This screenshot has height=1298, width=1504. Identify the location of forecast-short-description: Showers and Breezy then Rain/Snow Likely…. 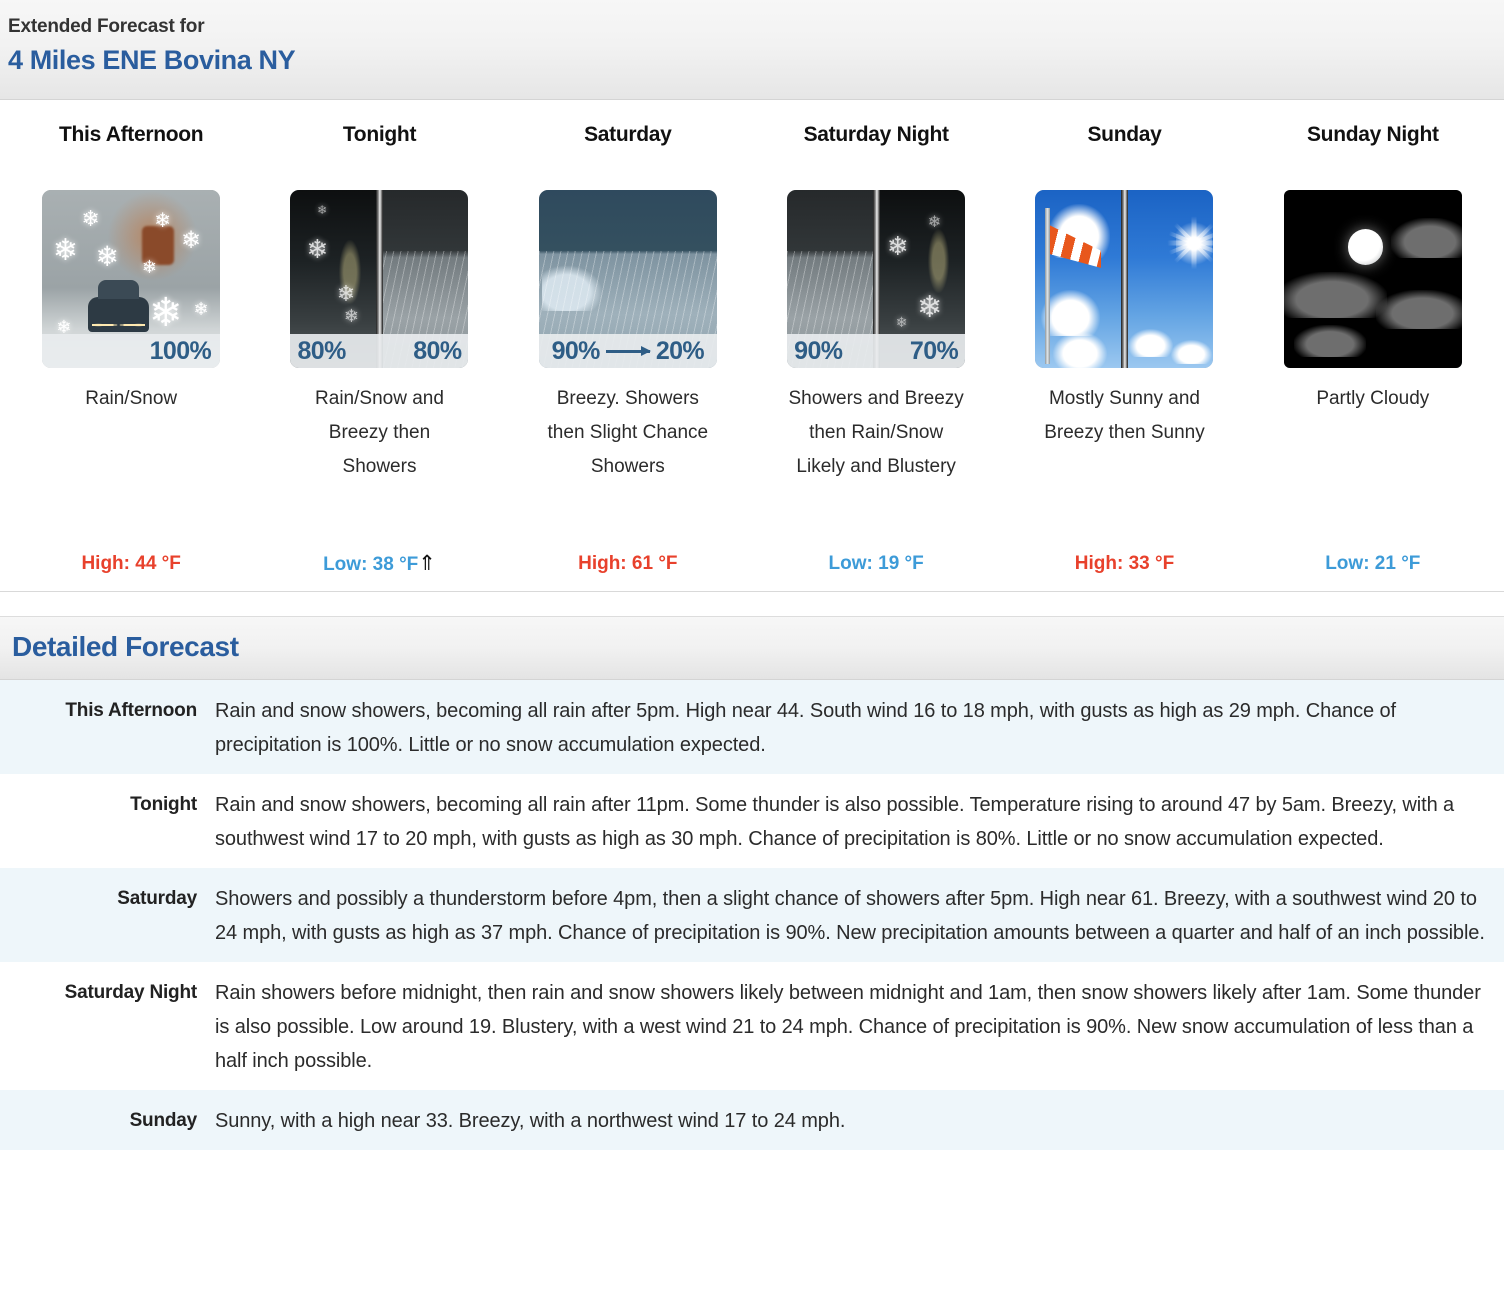
(876, 432).